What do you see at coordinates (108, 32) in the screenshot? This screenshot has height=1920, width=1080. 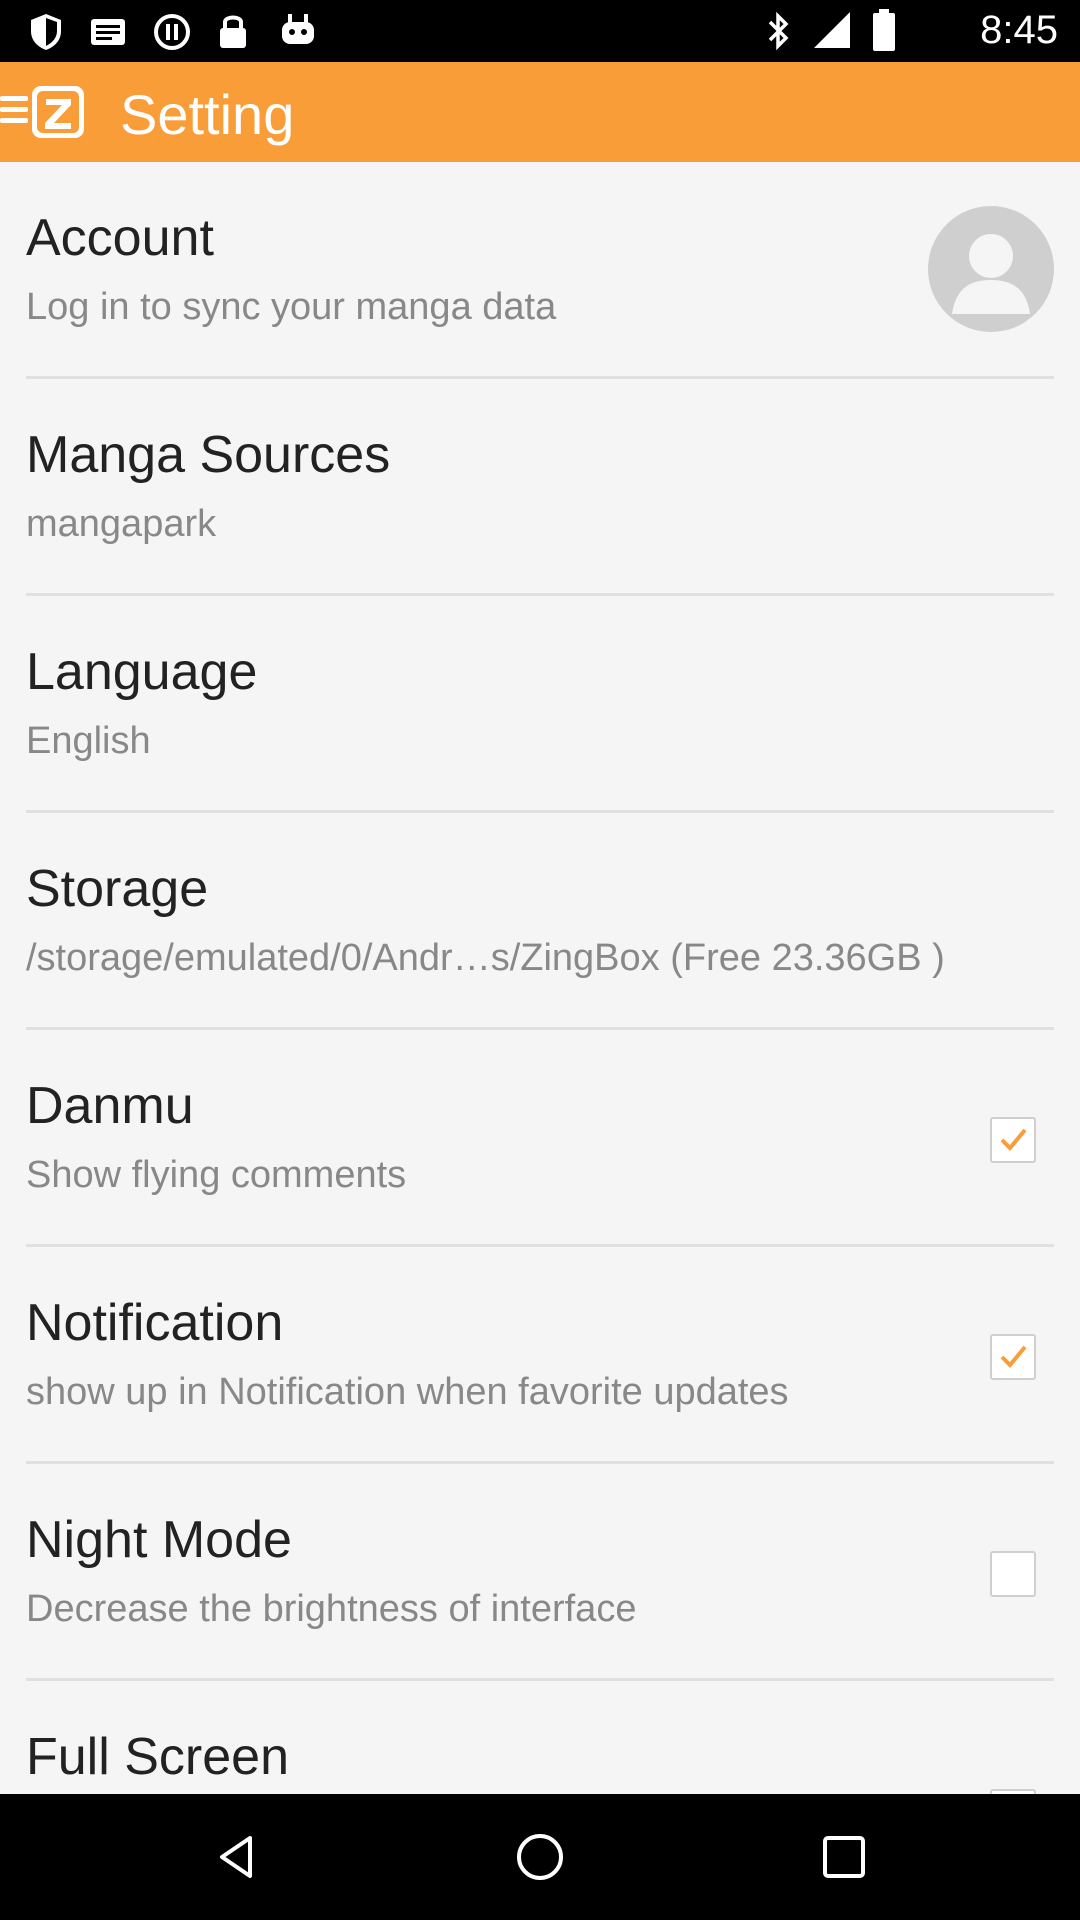 I see `message-icon` at bounding box center [108, 32].